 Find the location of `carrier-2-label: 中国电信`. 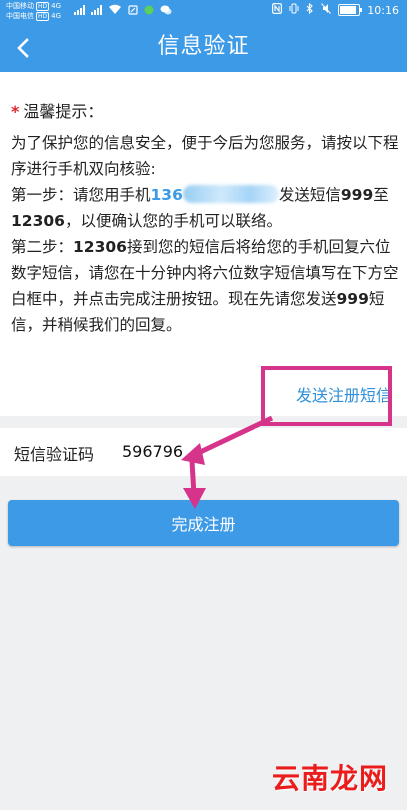

carrier-2-label: 中国电信 is located at coordinates (20, 16).